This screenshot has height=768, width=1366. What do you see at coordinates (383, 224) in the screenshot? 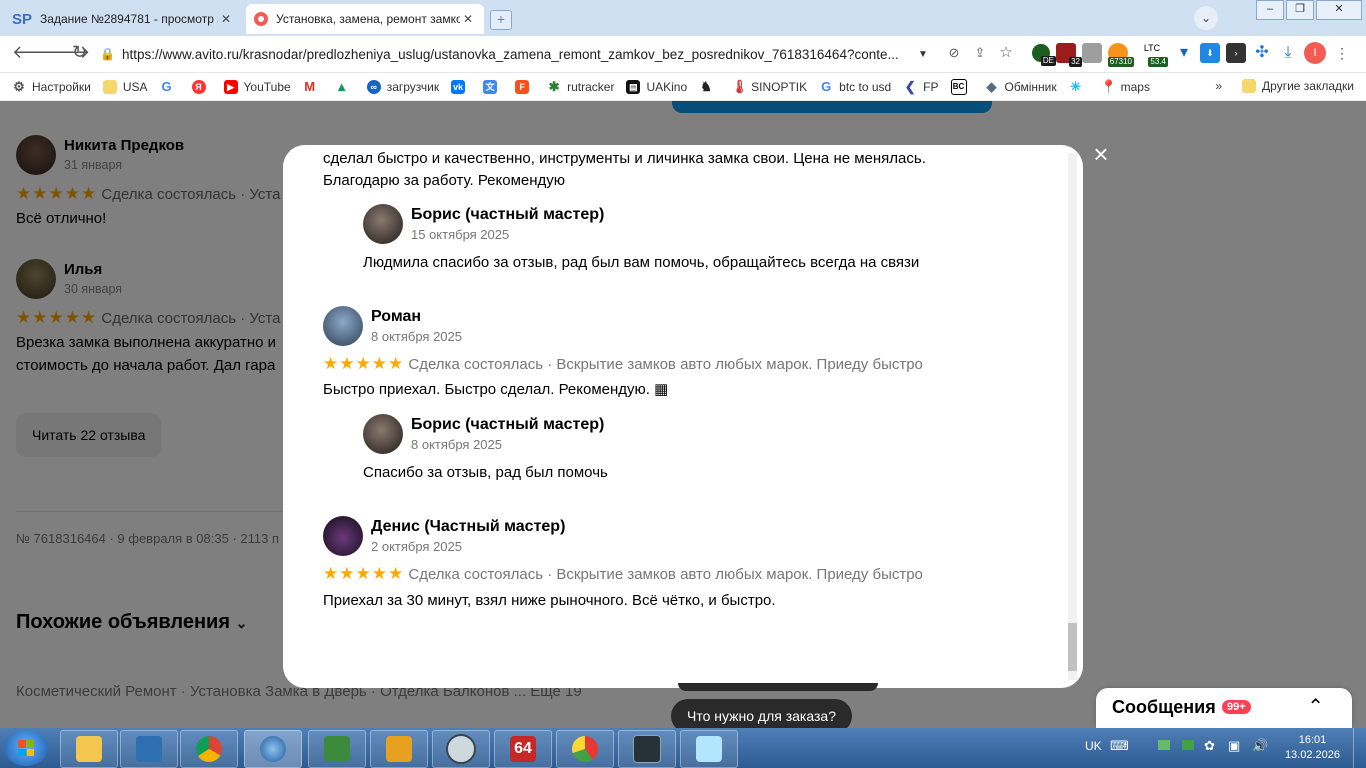
I see `master-avatar` at bounding box center [383, 224].